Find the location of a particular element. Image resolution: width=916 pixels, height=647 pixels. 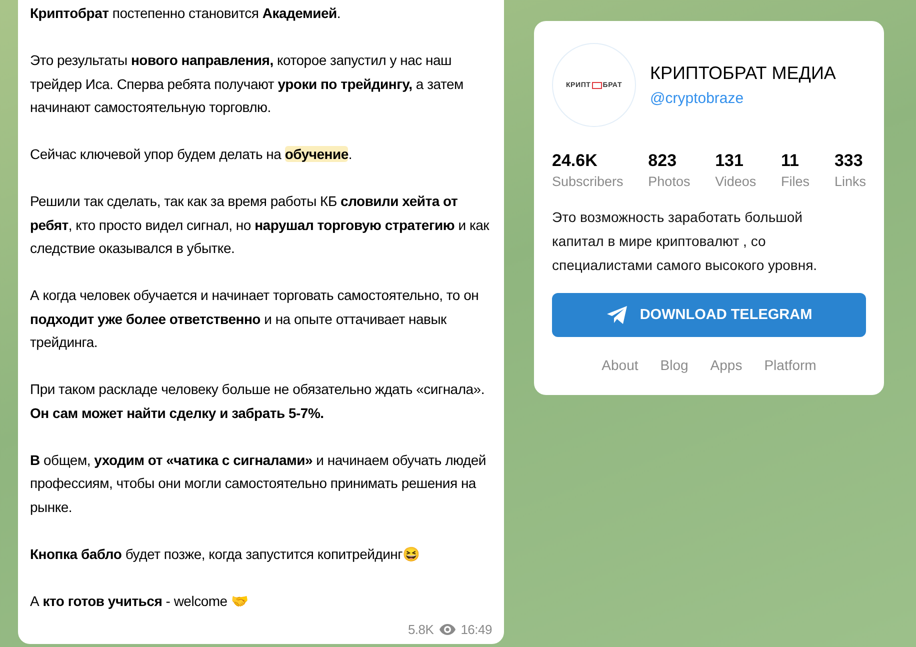

message-paragraph: Криптобрат постепенно становится Академией. is located at coordinates (186, 13).